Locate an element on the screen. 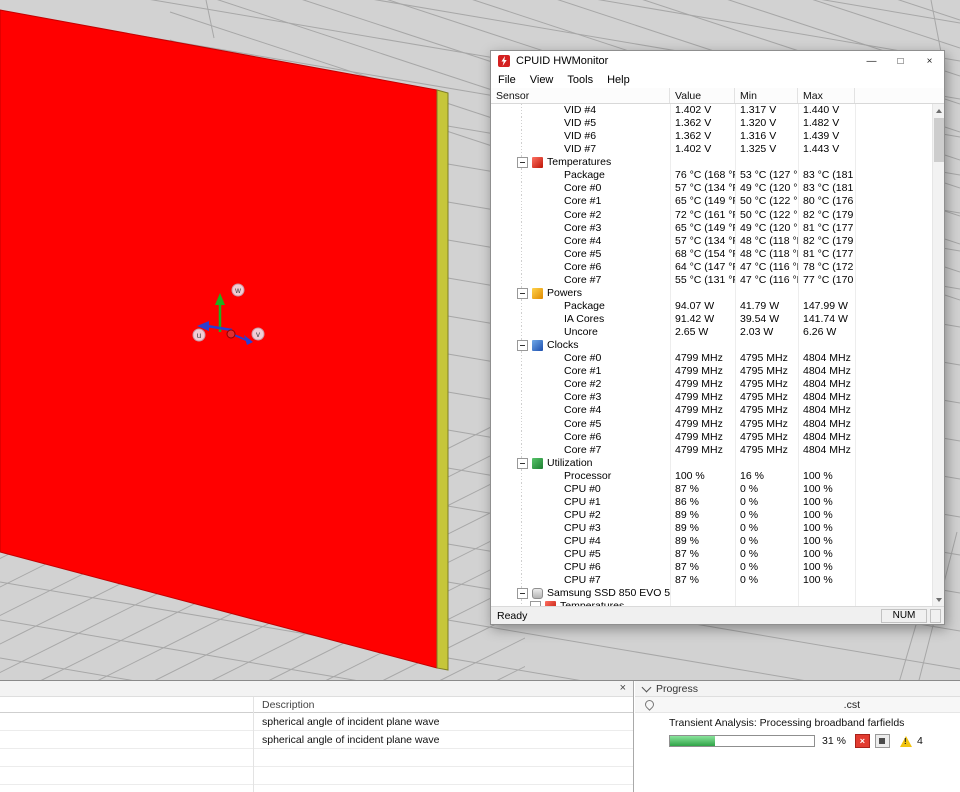  sensor-row: Processor 100 % 16 % 100 % is located at coordinates (711, 476).